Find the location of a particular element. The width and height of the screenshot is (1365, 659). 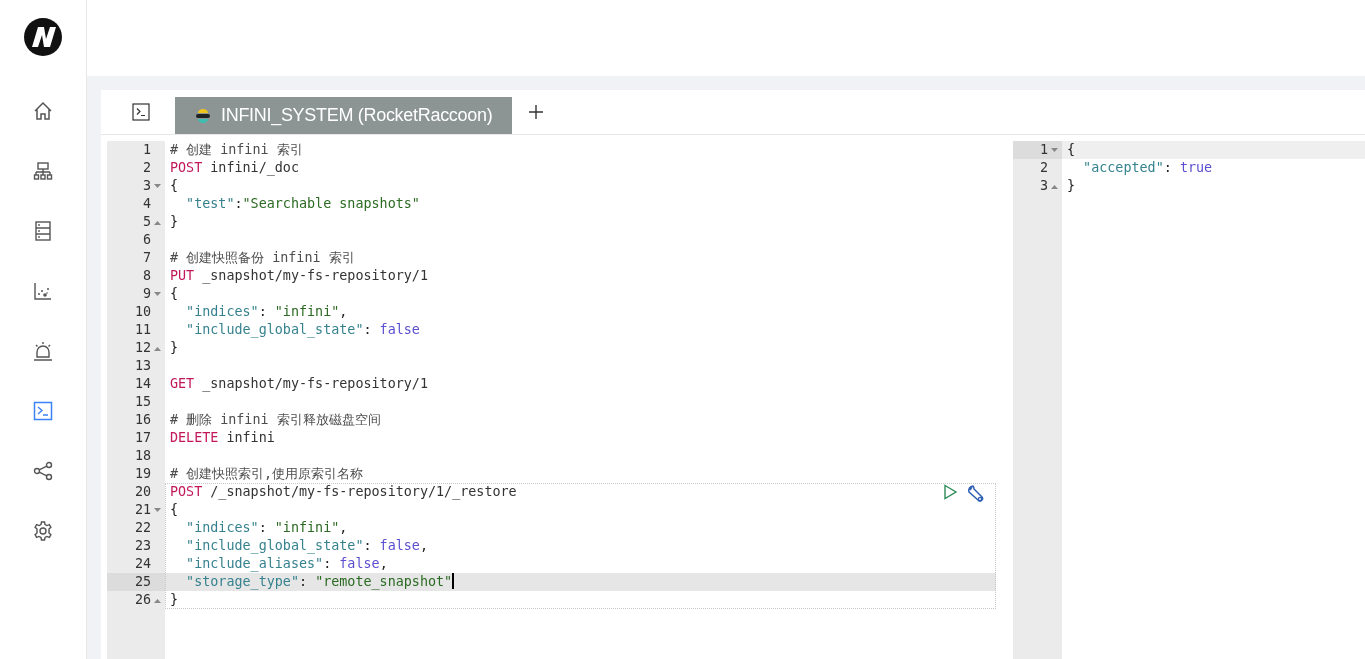

line-number: 19 is located at coordinates (142, 474).